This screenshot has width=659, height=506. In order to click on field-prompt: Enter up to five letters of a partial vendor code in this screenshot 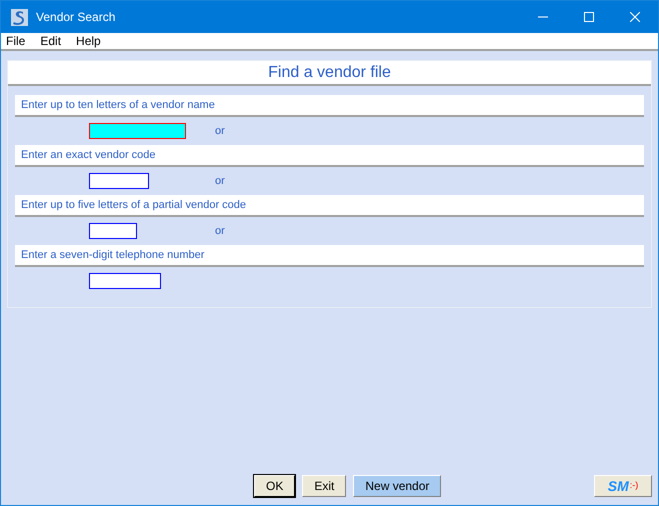, I will do `click(329, 206)`.